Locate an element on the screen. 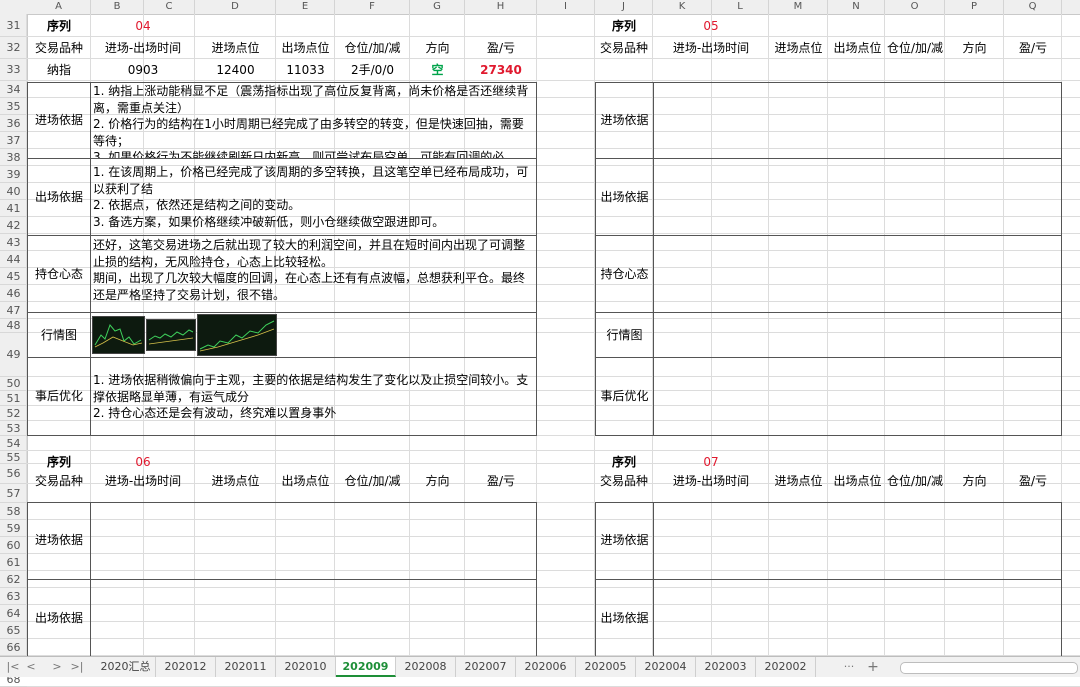 The height and width of the screenshot is (687, 1080). last-sheet-button: >| is located at coordinates (77, 667).